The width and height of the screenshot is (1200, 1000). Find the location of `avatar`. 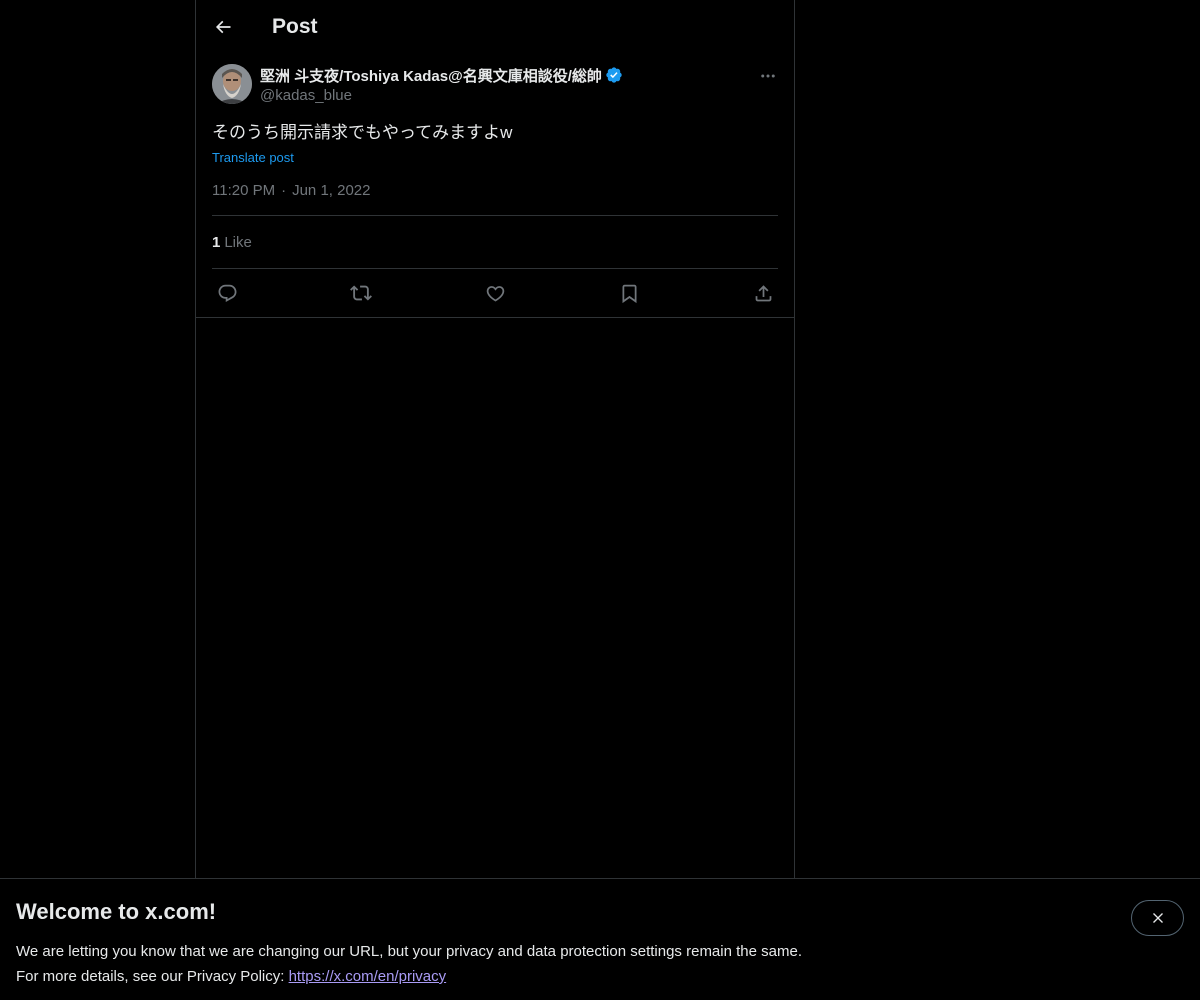

avatar is located at coordinates (232, 84).